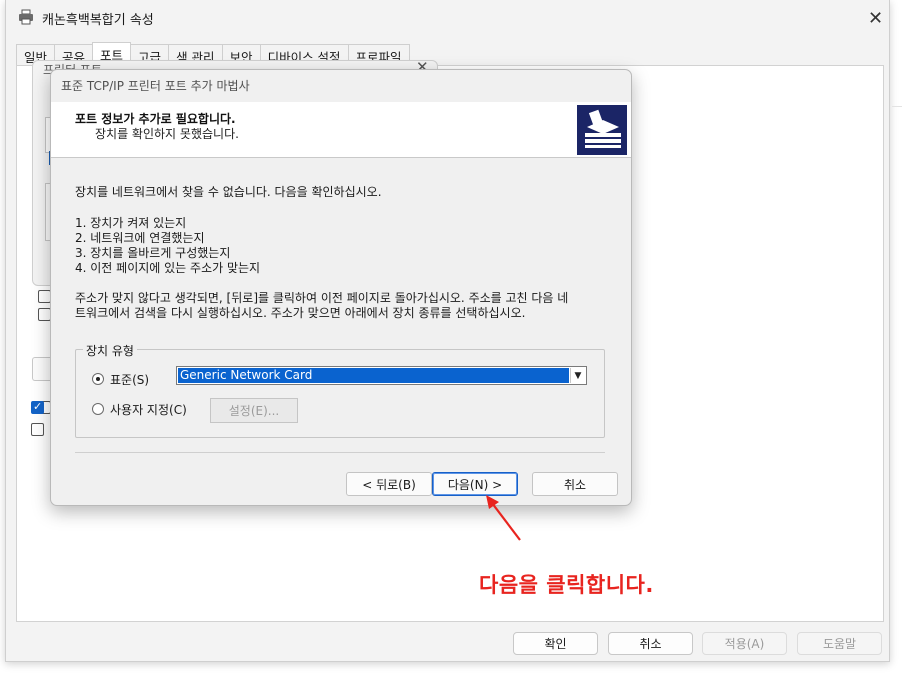  I want to click on add-port-button, so click(42, 369).